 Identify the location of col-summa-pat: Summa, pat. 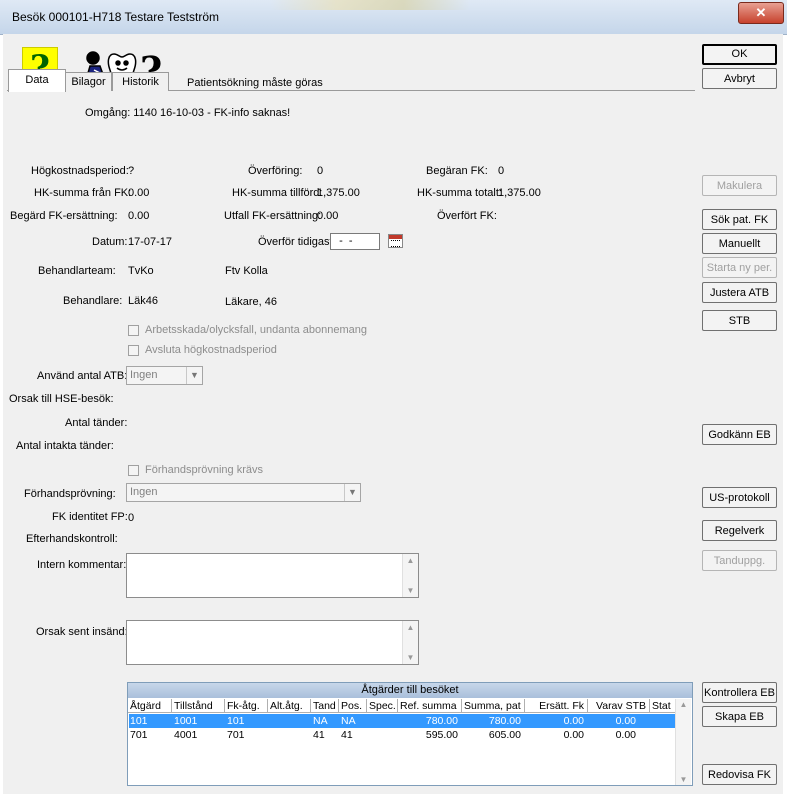
(493, 706).